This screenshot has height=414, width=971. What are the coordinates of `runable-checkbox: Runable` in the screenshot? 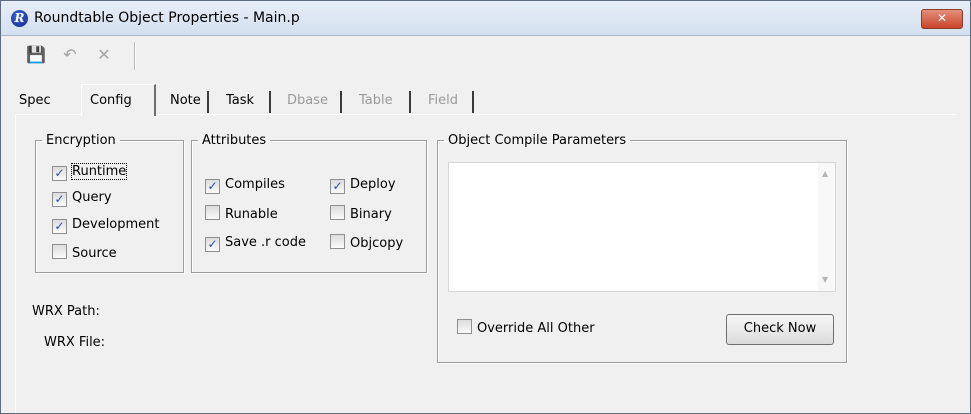 It's located at (241, 214).